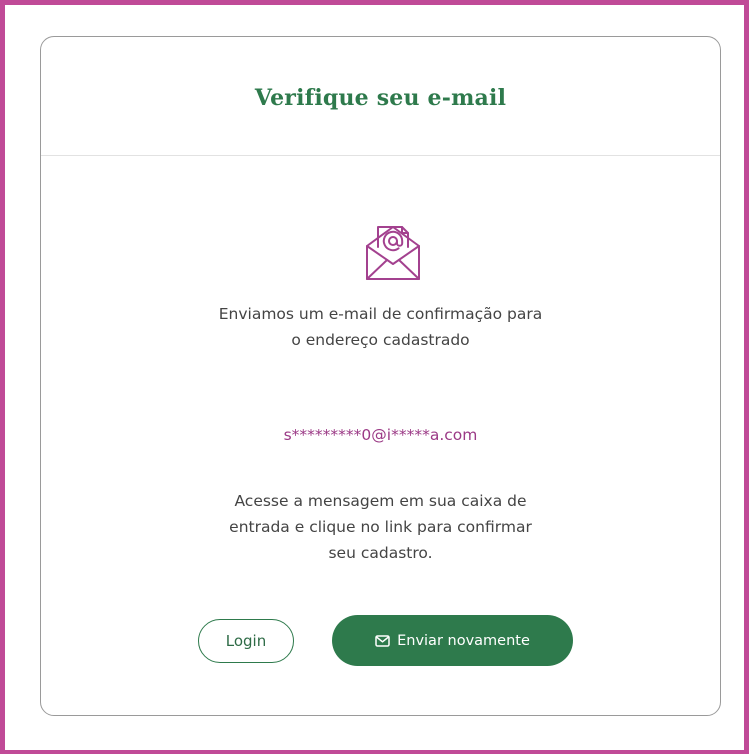 This screenshot has height=754, width=749. I want to click on resend-email-button-label: Enviar novamente, so click(463, 640).